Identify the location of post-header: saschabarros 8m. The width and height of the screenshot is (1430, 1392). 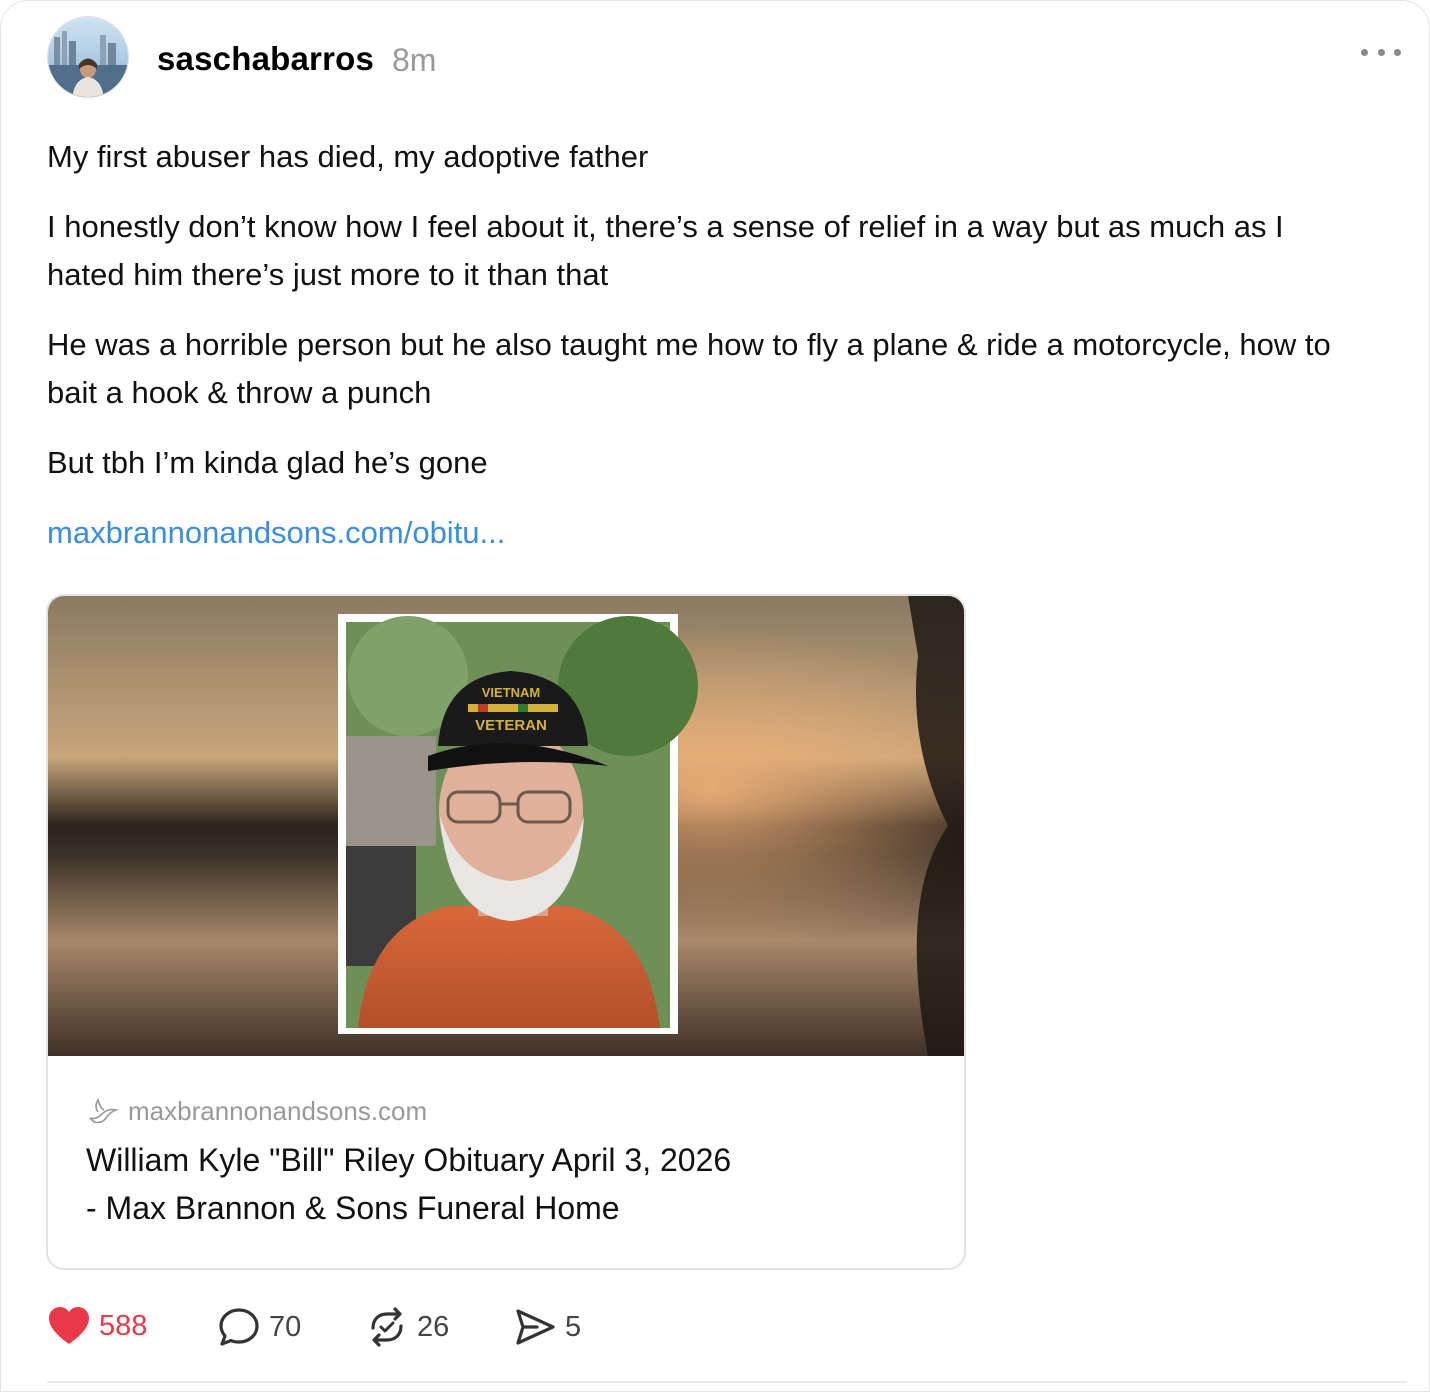
(727, 58).